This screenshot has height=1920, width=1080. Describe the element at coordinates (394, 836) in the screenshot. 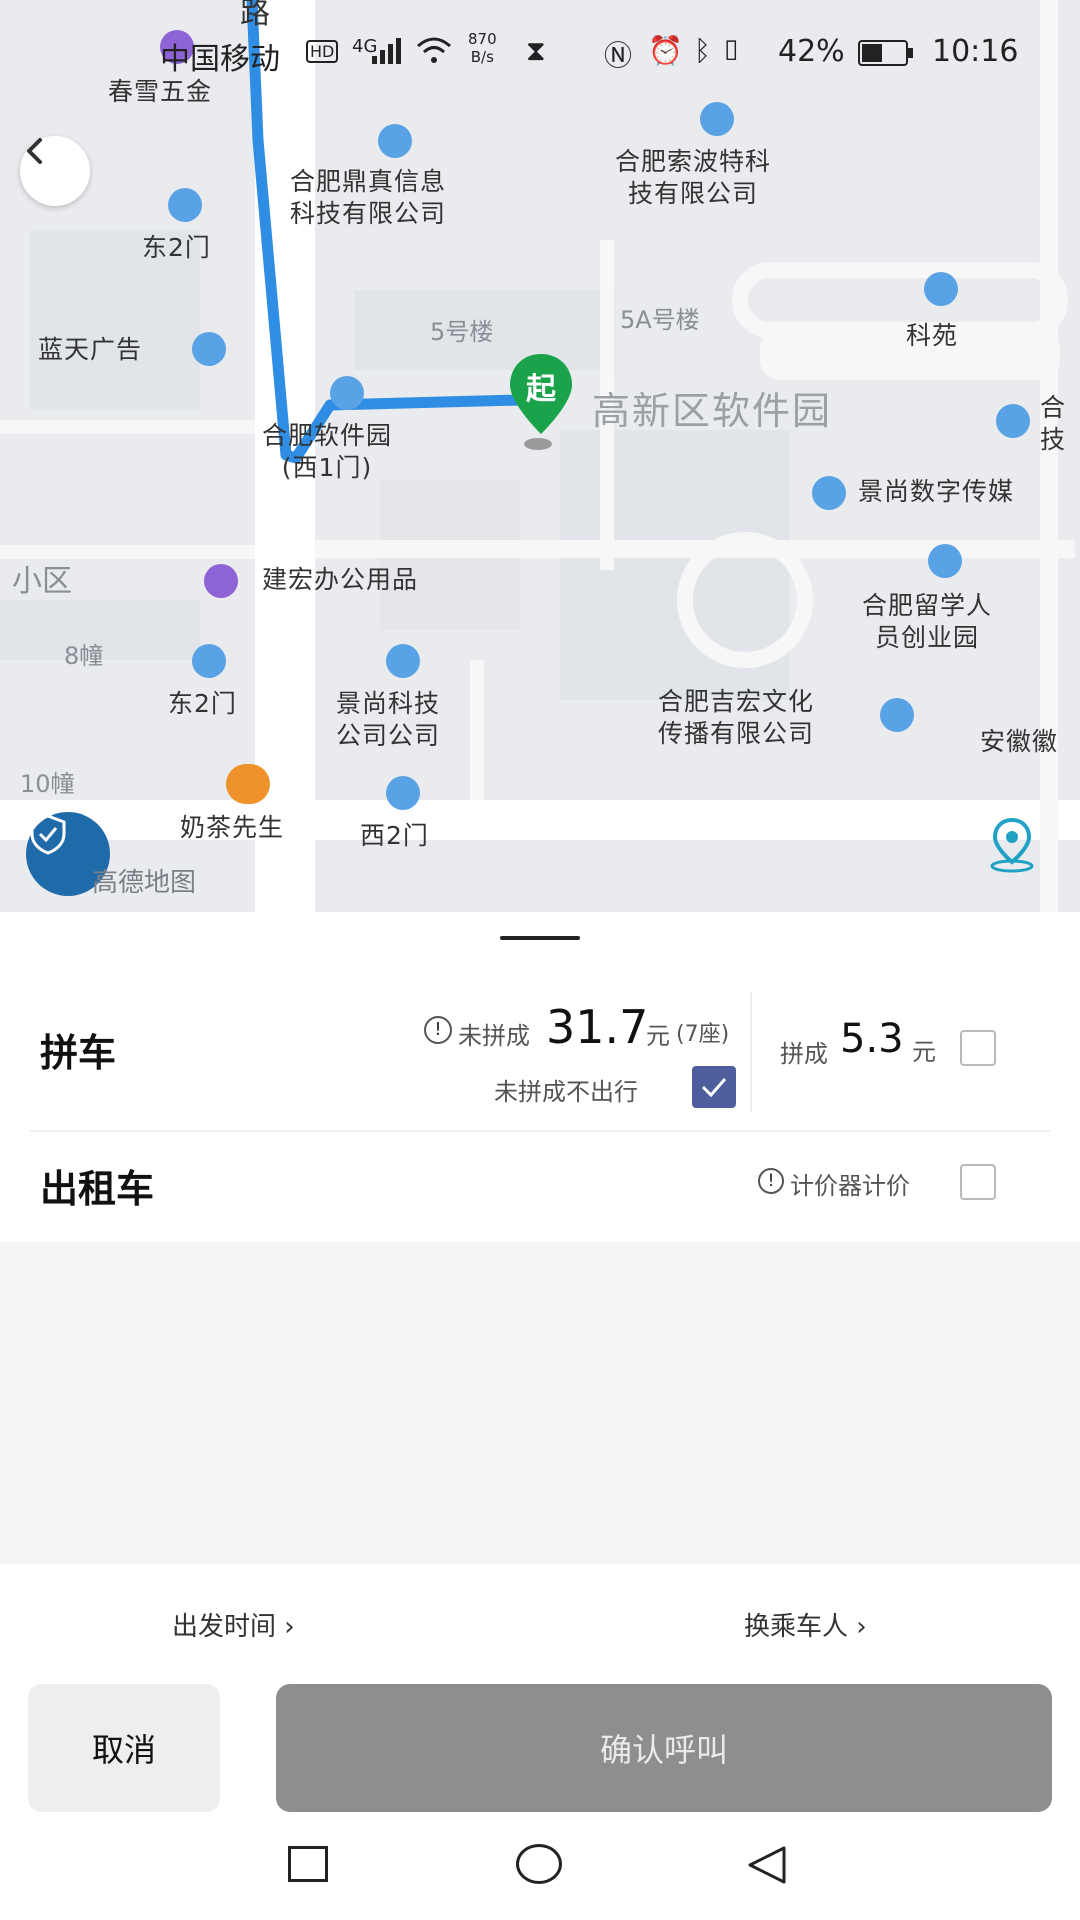

I see `poi-label: 西2门` at that location.